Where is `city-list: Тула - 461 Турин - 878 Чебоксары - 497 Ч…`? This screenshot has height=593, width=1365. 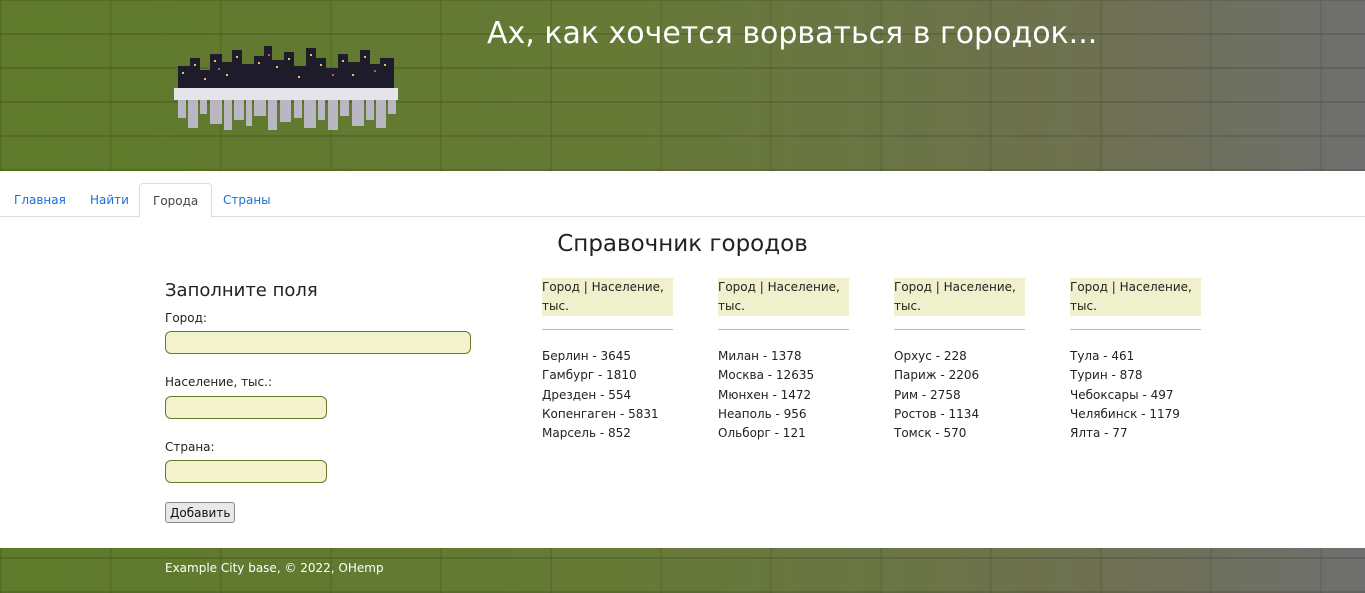 city-list: Тула - 461 Турин - 878 Чебоксары - 497 Ч… is located at coordinates (1135, 395).